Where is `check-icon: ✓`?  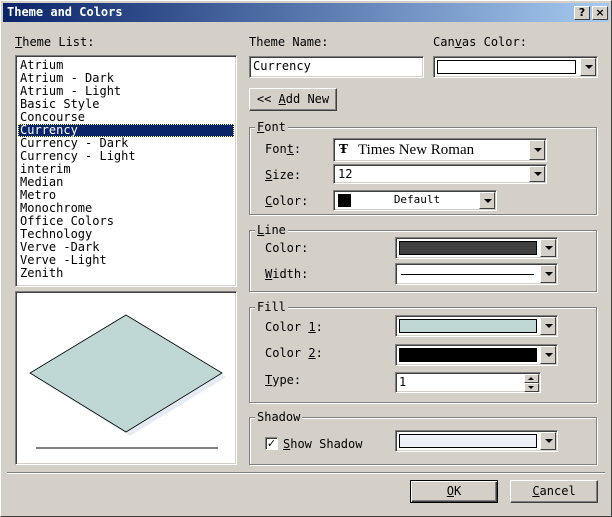
check-icon: ✓ is located at coordinates (271, 443).